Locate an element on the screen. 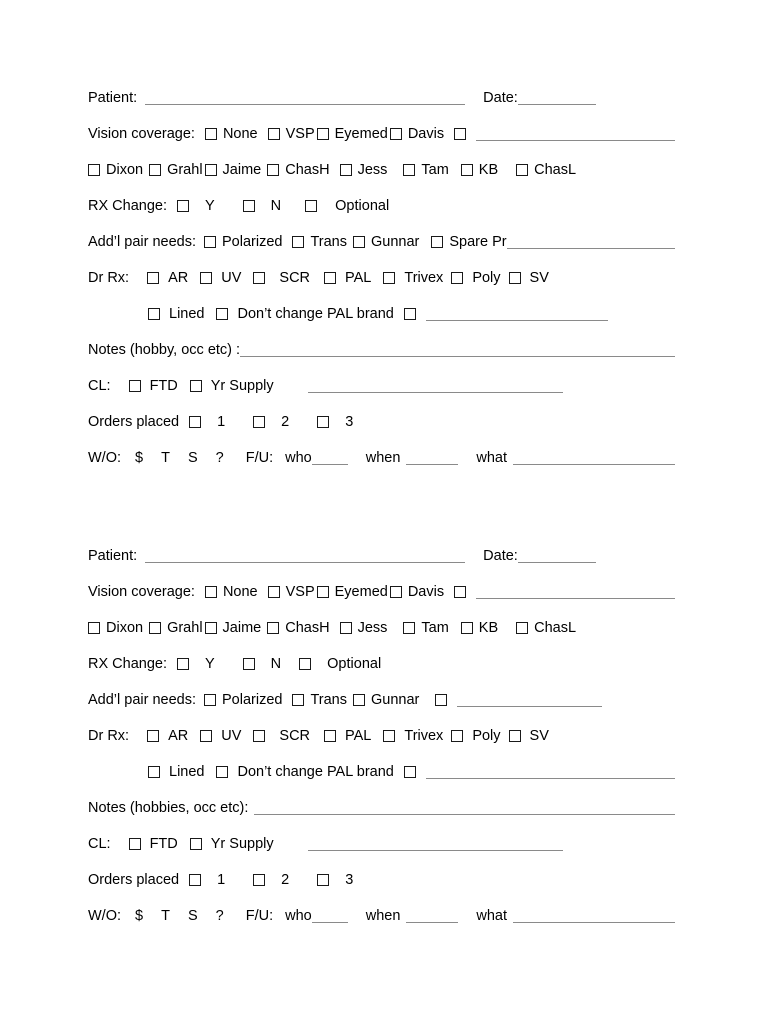 The image size is (770, 1024). checkbox-cl-yr-supply is located at coordinates (195, 386).